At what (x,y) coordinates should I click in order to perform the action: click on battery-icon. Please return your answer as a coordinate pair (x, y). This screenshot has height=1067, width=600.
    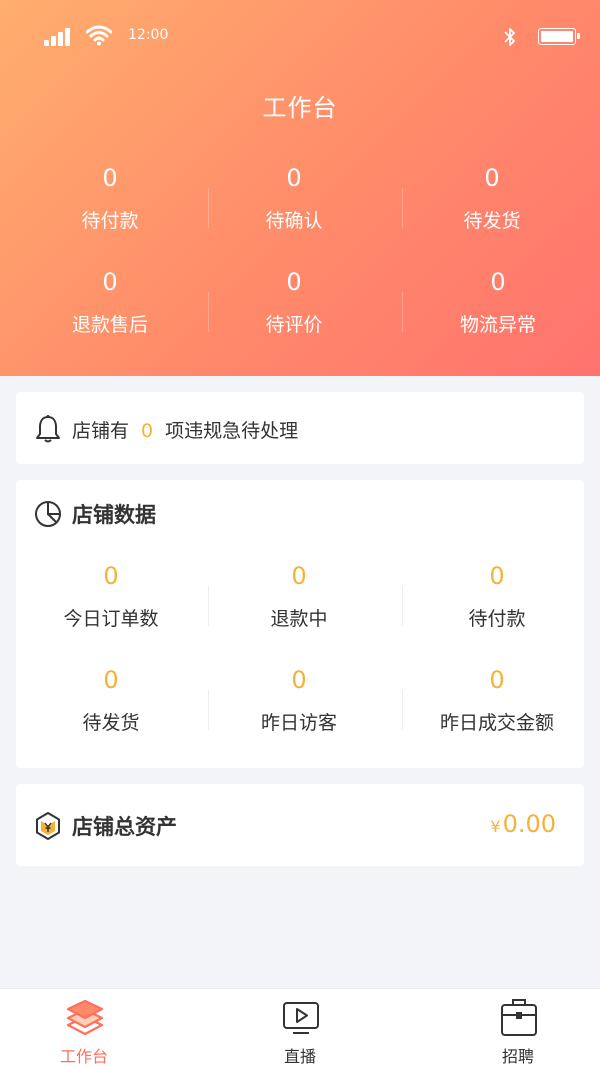
    Looking at the image, I should click on (559, 36).